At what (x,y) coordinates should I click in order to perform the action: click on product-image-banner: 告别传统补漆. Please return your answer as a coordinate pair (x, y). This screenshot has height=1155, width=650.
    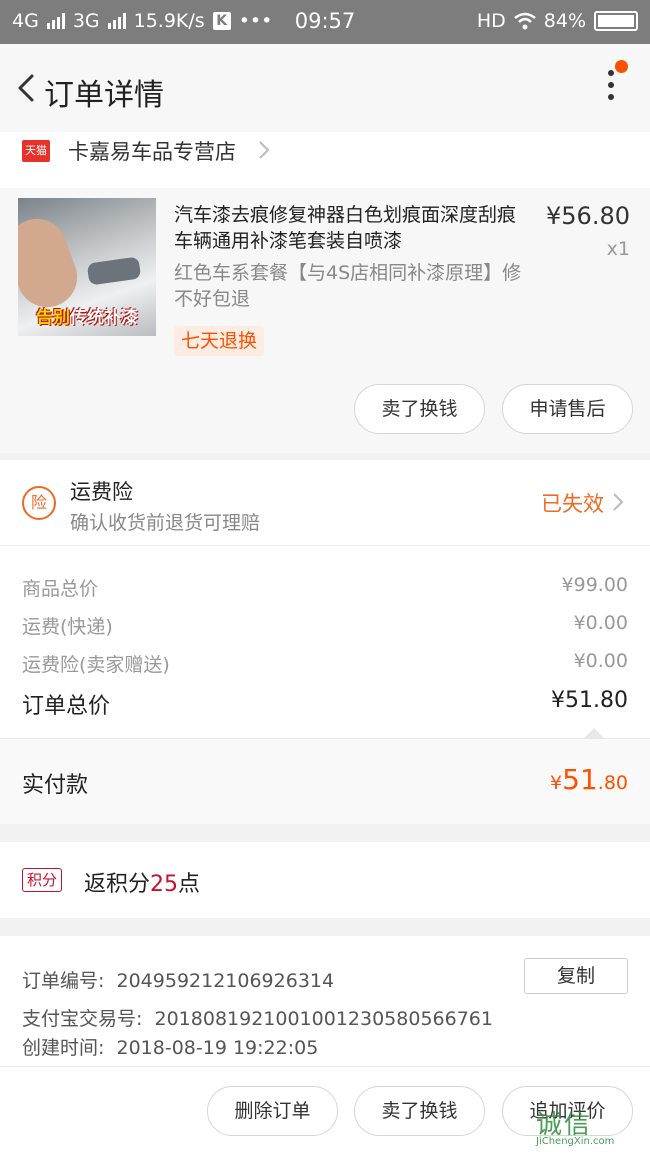
    Looking at the image, I should click on (87, 318).